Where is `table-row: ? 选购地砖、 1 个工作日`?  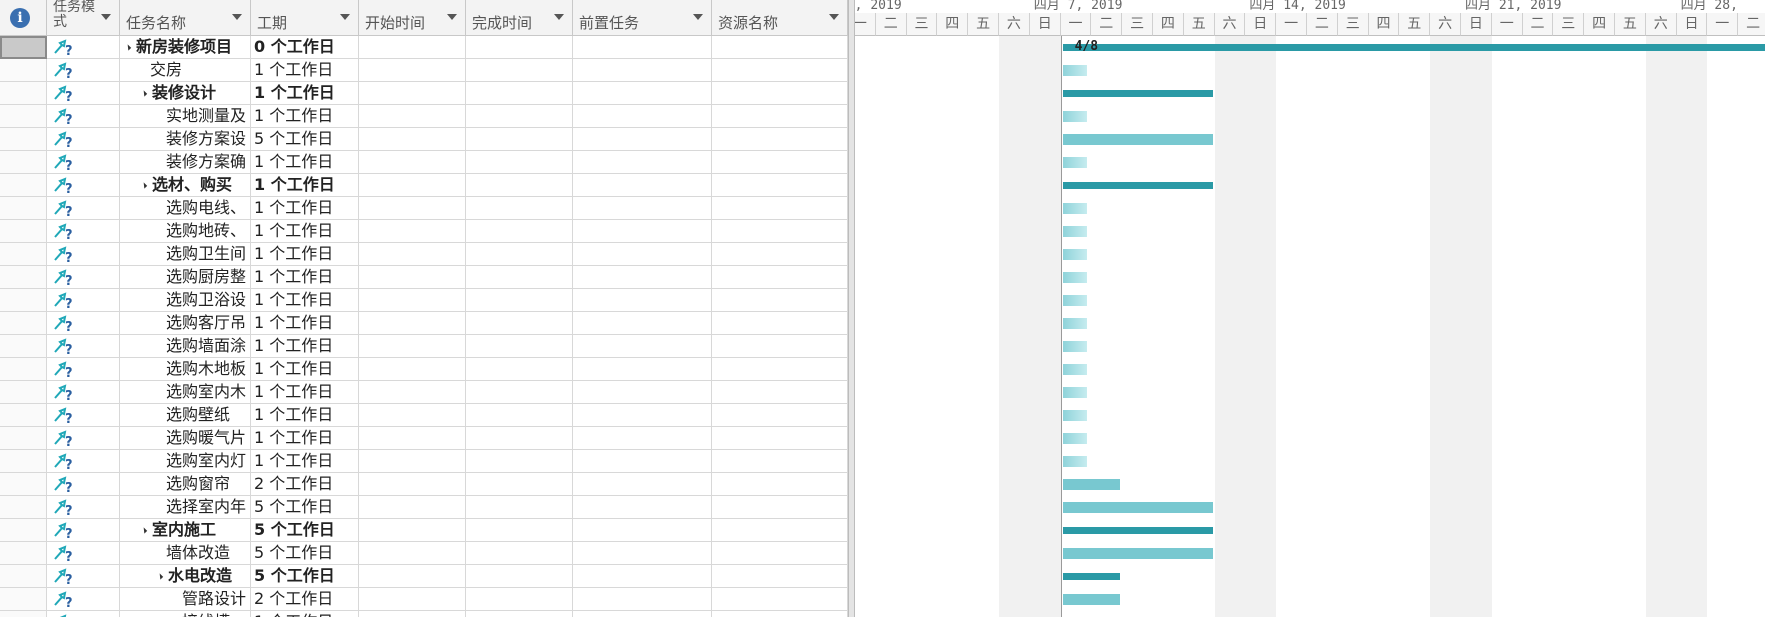
table-row: ? 选购地砖、 1 个工作日 is located at coordinates (424, 231).